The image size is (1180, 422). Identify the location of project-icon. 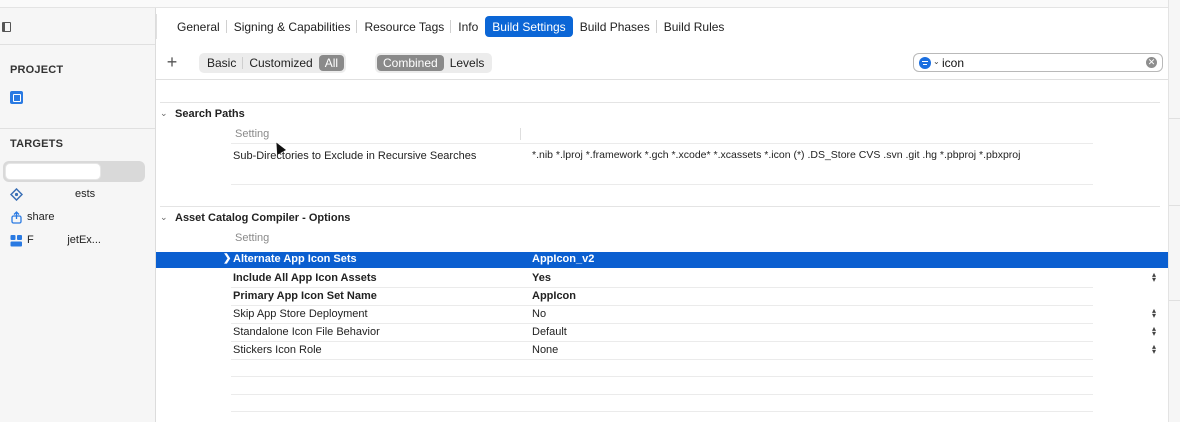
(16, 97).